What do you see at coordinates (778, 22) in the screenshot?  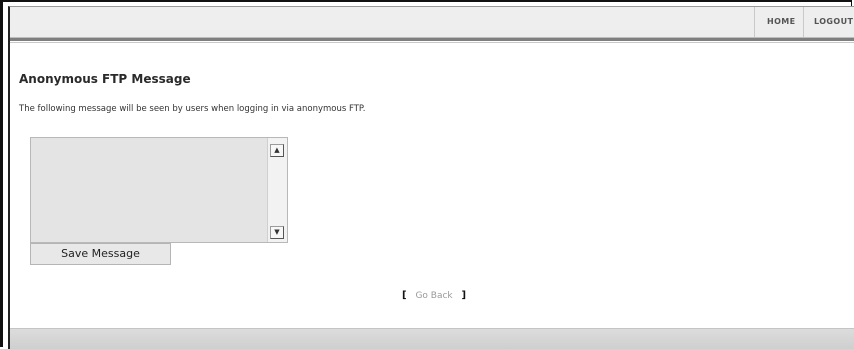 I see `nav-home-link: HOME` at bounding box center [778, 22].